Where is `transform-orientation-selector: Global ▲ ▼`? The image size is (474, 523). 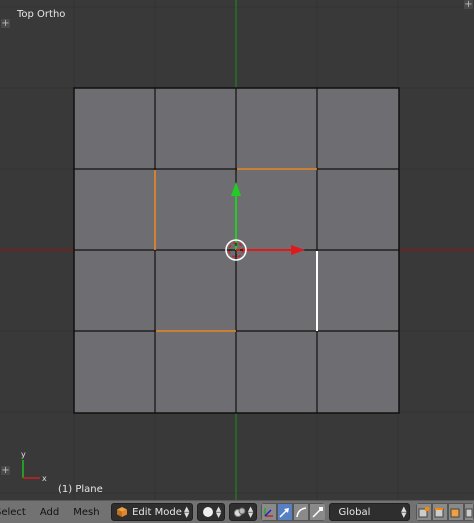 transform-orientation-selector: Global ▲ ▼ is located at coordinates (369, 512).